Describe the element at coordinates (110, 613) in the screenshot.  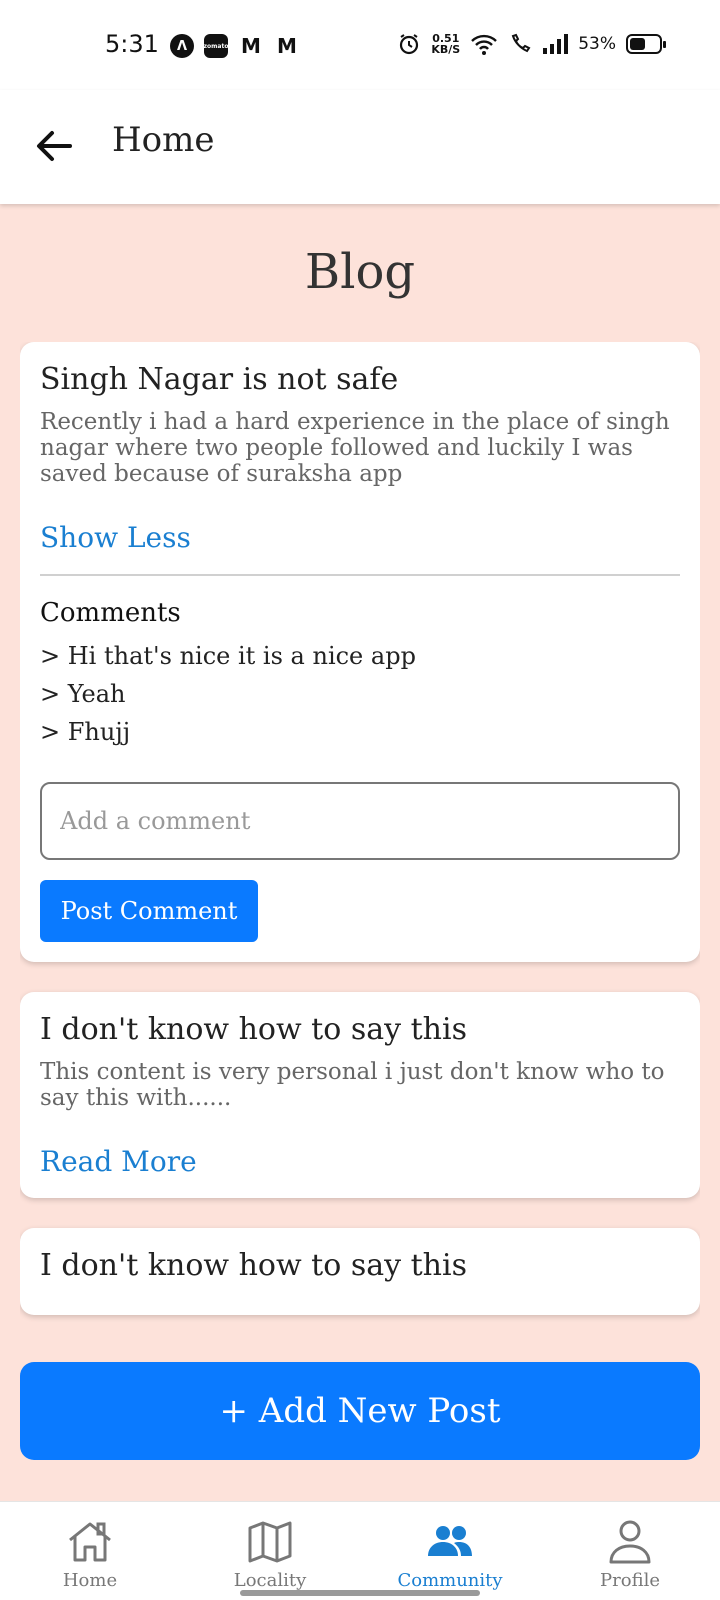
I see `comments-heading: Comments` at that location.